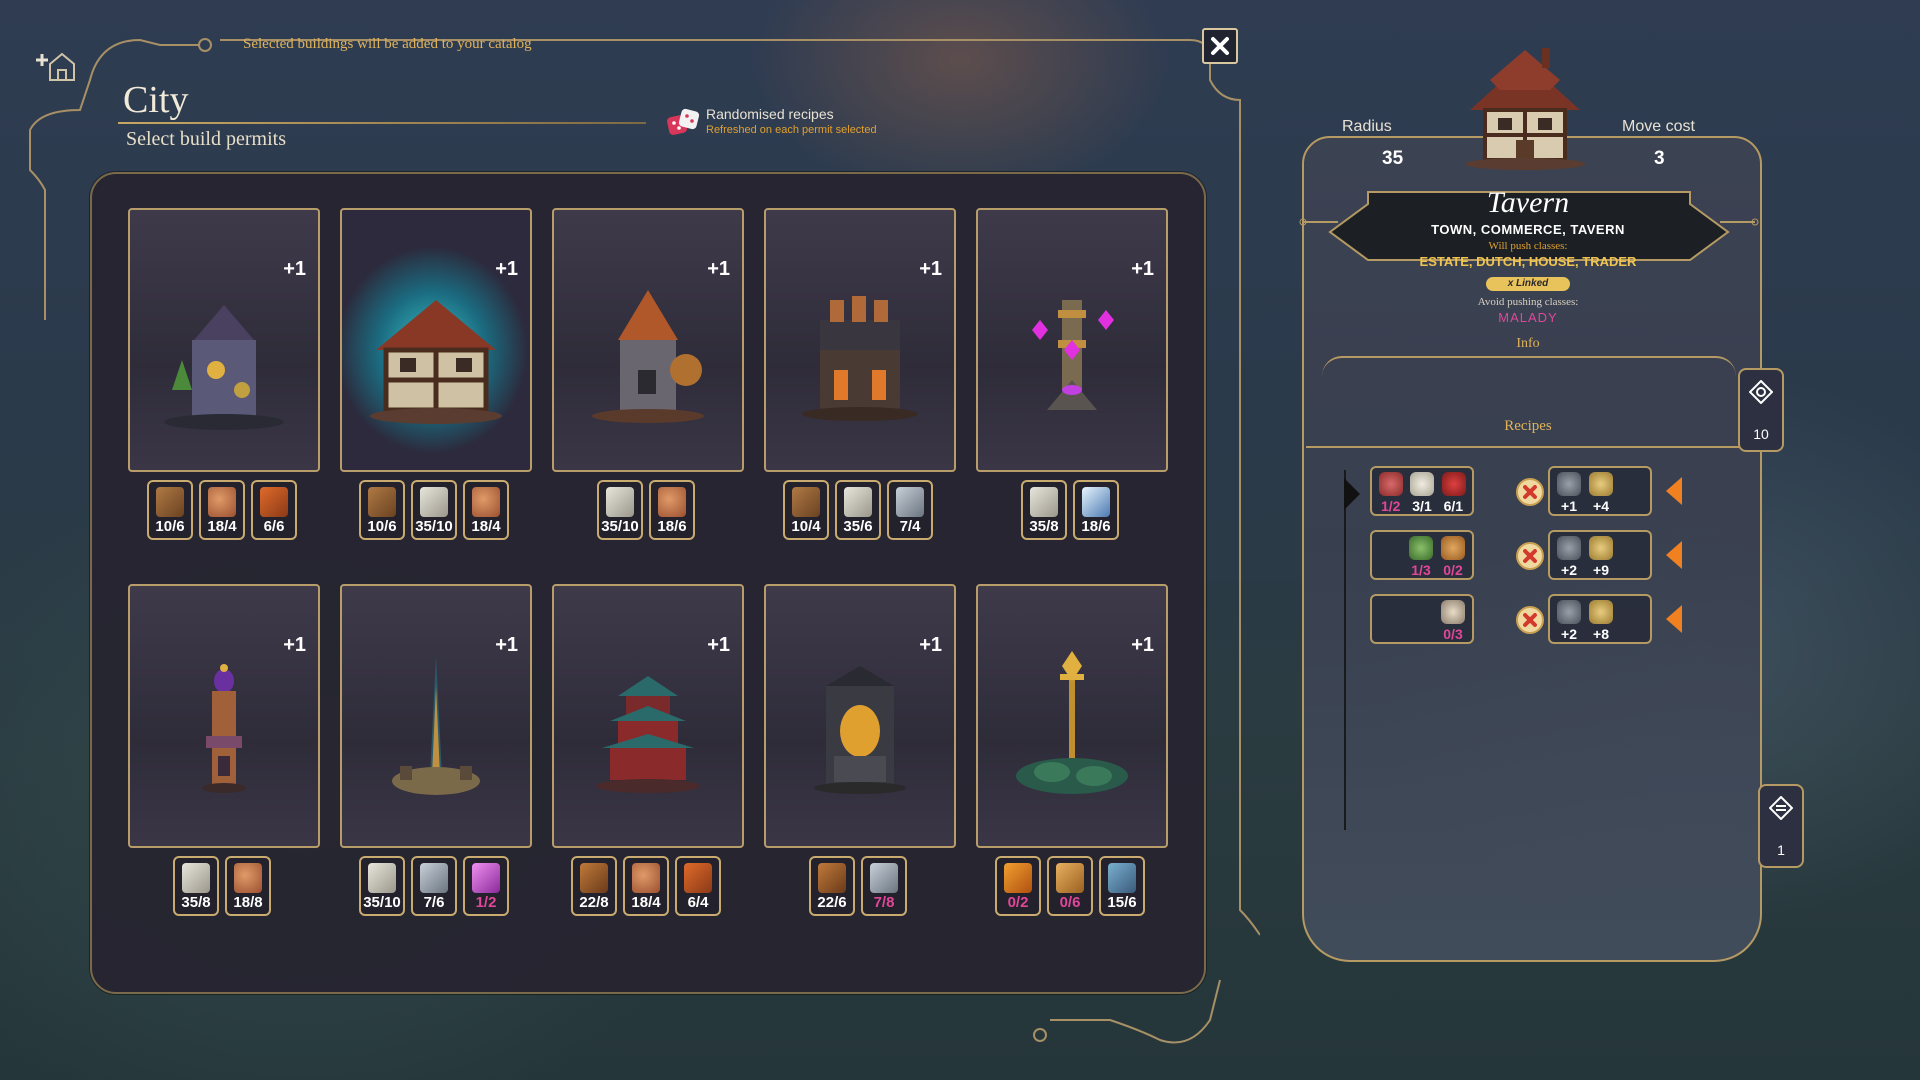  I want to click on unavailable-icon, so click(1530, 556).